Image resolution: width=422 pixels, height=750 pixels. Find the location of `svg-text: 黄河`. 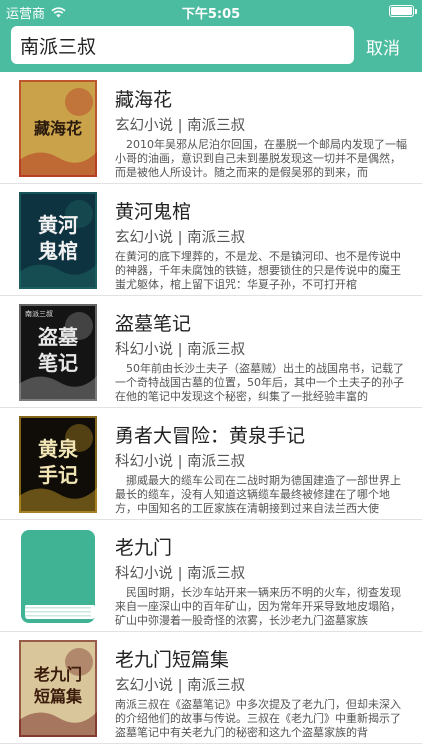

svg-text: 黄河 is located at coordinates (58, 225).